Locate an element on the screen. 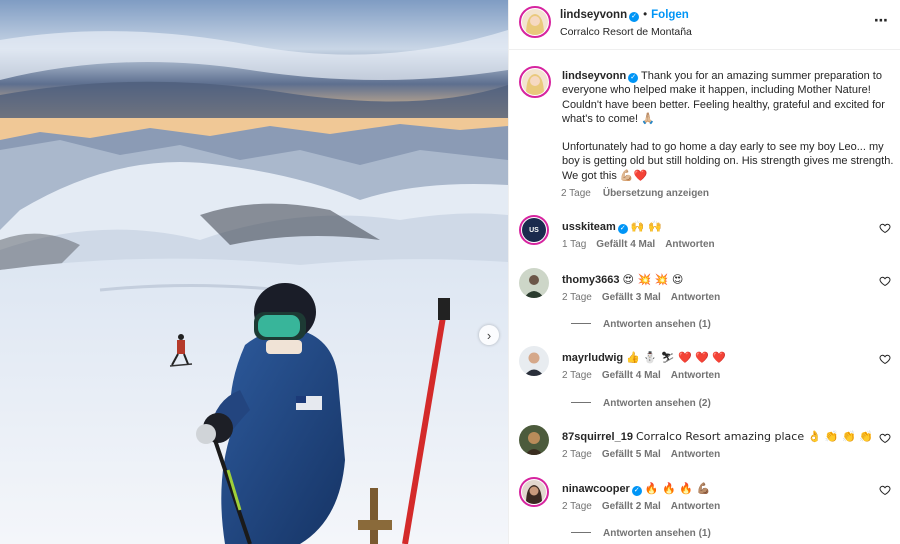 The height and width of the screenshot is (544, 900). comment-username: 87squirrel_19 is located at coordinates (597, 437).